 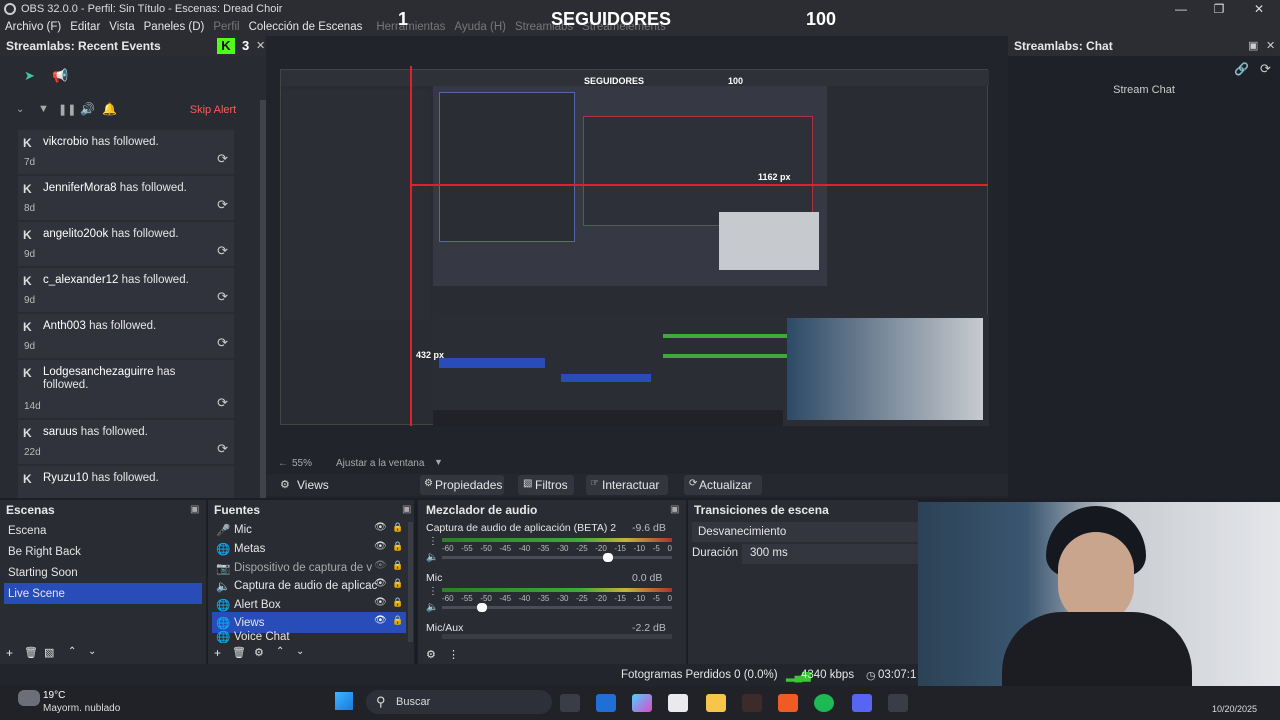 What do you see at coordinates (103, 572) in the screenshot?
I see `scene-item: Starting Soon` at bounding box center [103, 572].